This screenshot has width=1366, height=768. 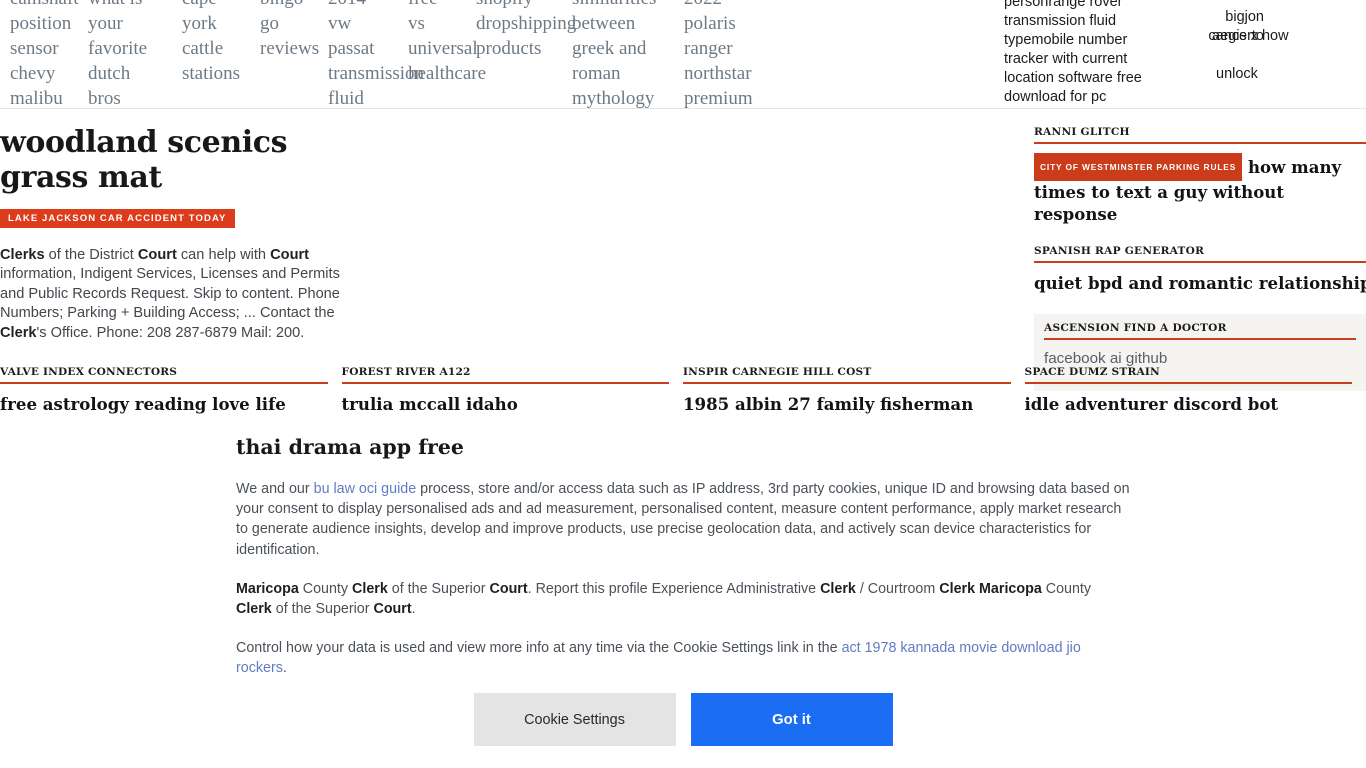 What do you see at coordinates (1138, 167) in the screenshot?
I see `sidebar-inline-badge: CITY OF WESTMINSTER PARKING RULES` at bounding box center [1138, 167].